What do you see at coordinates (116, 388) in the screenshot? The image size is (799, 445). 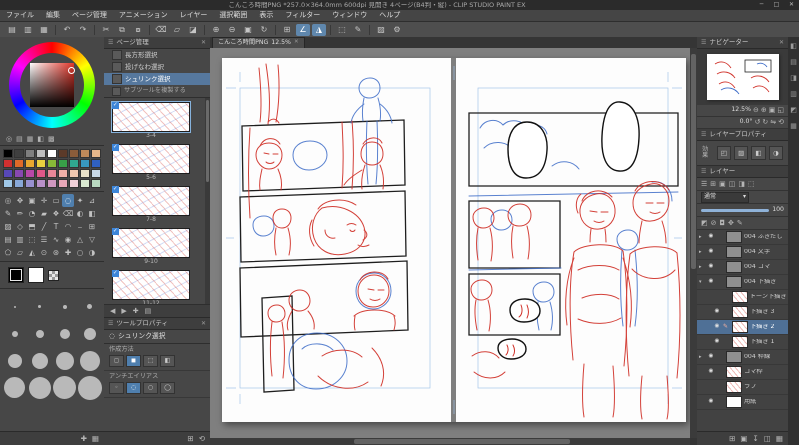 I see `property-option-icon: ◦` at bounding box center [116, 388].